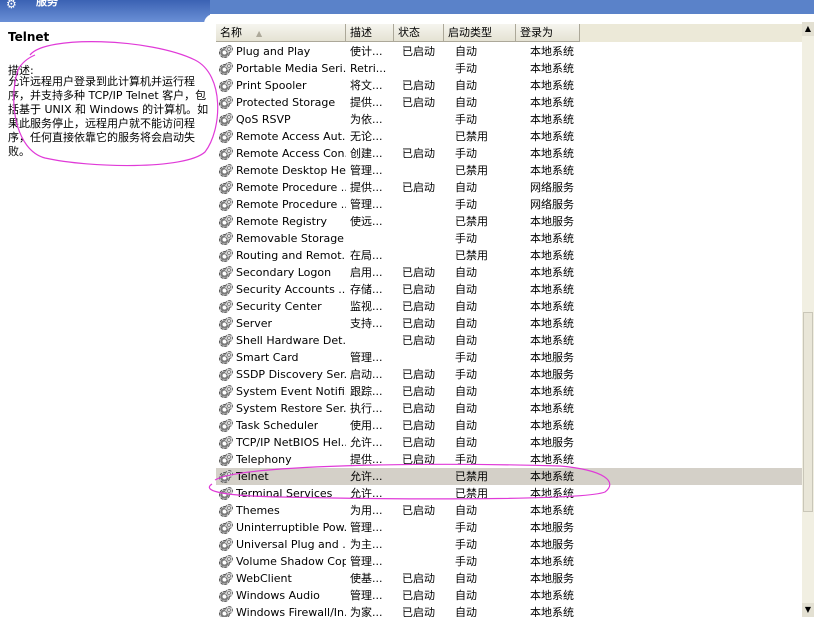 Image resolution: width=814 pixels, height=617 pixels. Describe the element at coordinates (509, 510) in the screenshot. I see `service-row: Themes 为用... 已启动 自动 本地系统` at that location.